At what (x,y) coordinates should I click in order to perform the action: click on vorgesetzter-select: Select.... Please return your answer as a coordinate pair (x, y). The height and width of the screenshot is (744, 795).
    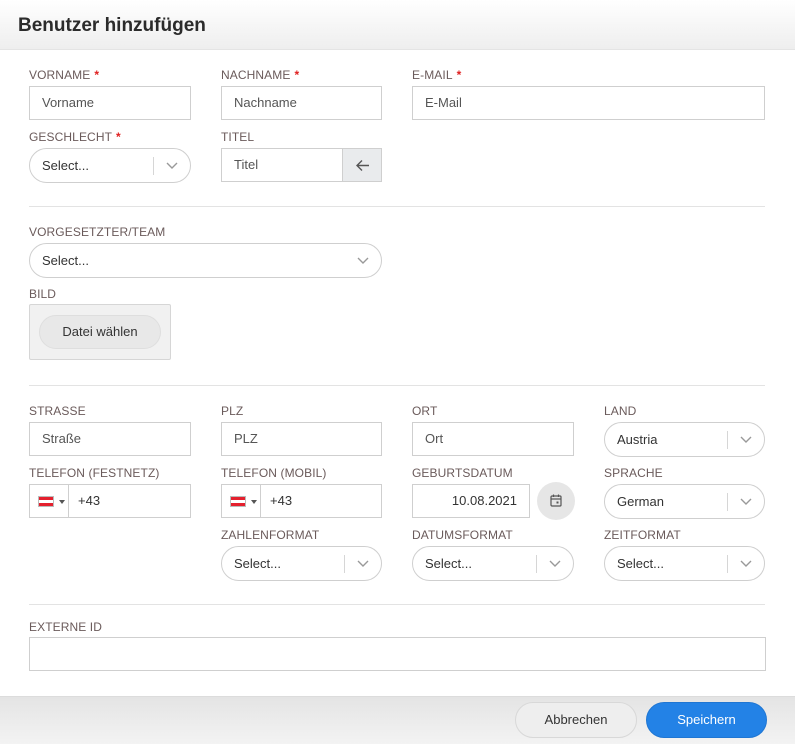
    Looking at the image, I should click on (205, 260).